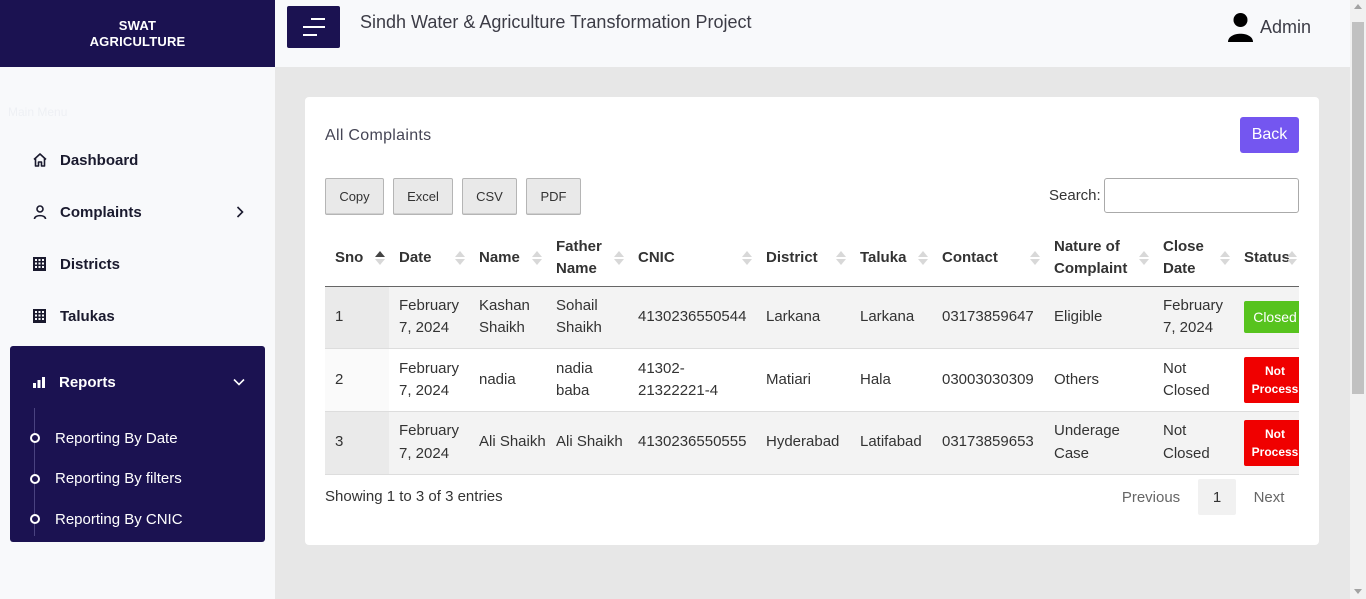 This screenshot has height=599, width=1366. What do you see at coordinates (137, 25) in the screenshot?
I see `brand-line-1: SWAT` at bounding box center [137, 25].